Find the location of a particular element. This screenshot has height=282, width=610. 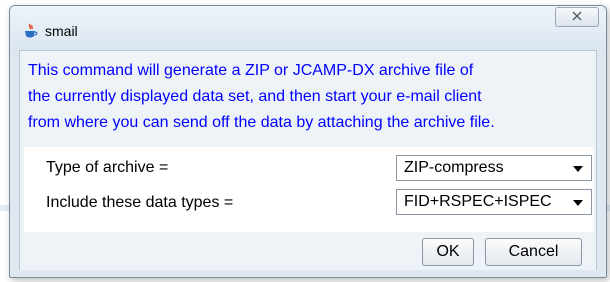

ok-button: OK is located at coordinates (448, 252).